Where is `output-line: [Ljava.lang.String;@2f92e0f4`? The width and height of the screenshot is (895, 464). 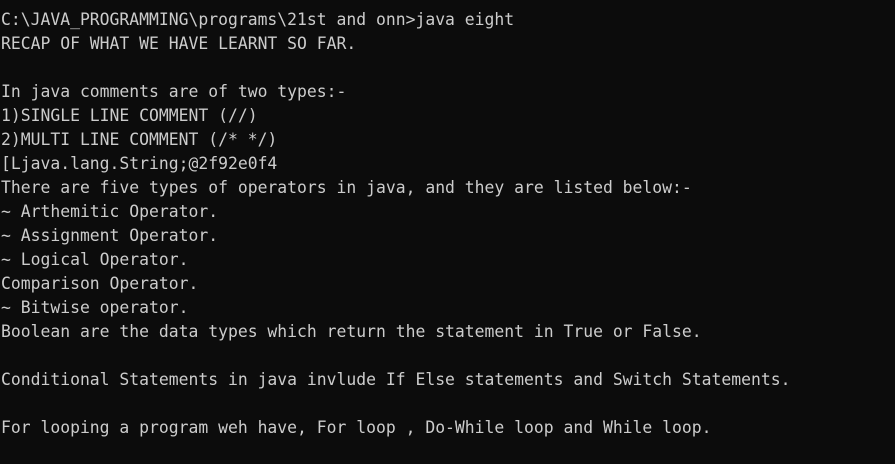
output-line: [Ljava.lang.String;@2f92e0f4 is located at coordinates (139, 163).